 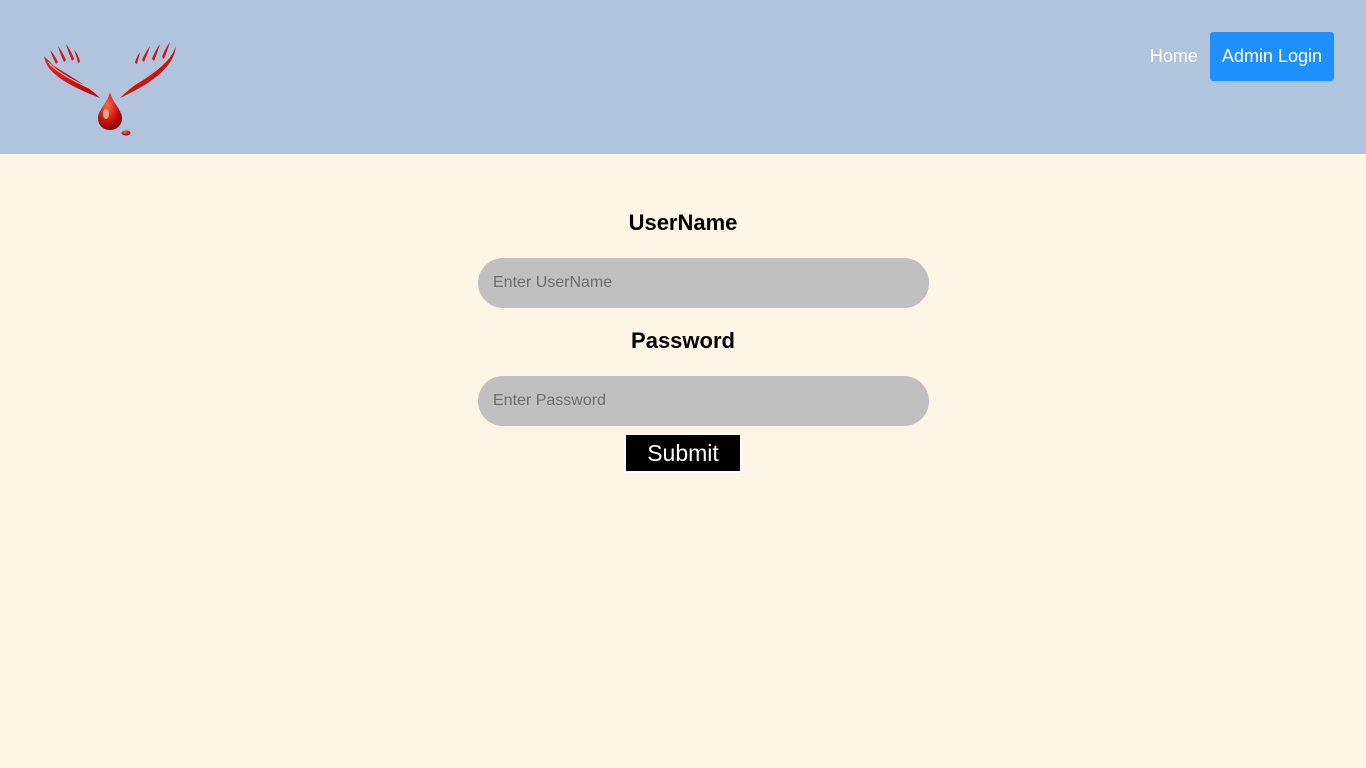 I want to click on admin-login-button: Admin Login, so click(x=1271, y=56).